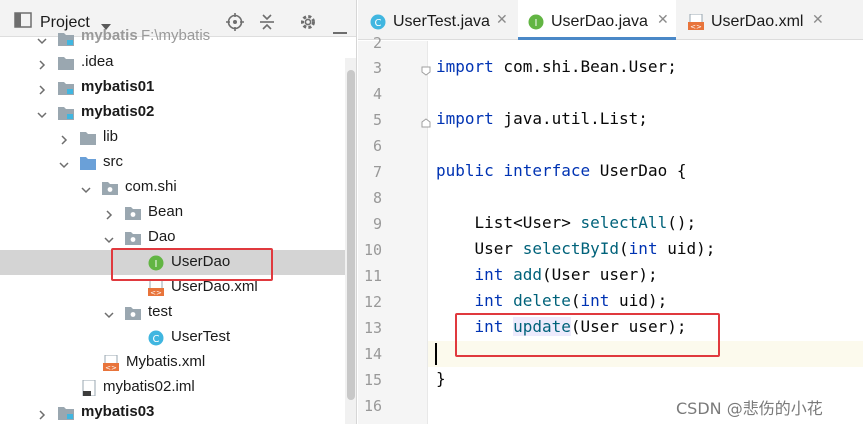 This screenshot has width=863, height=424. I want to click on tab-userdao-java: I UserDao.java ✕, so click(597, 20).